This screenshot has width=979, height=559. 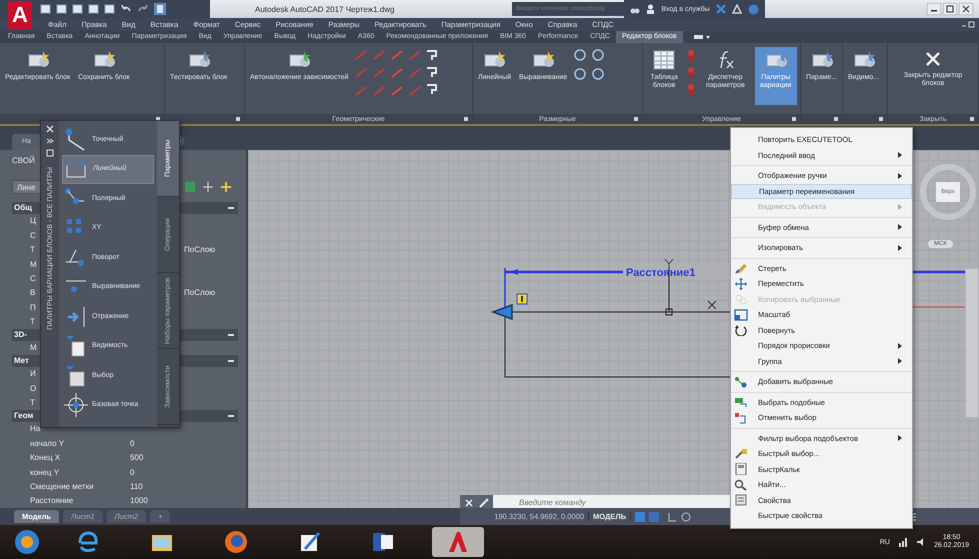 What do you see at coordinates (35, 429) in the screenshot?
I see `property-name: На` at bounding box center [35, 429].